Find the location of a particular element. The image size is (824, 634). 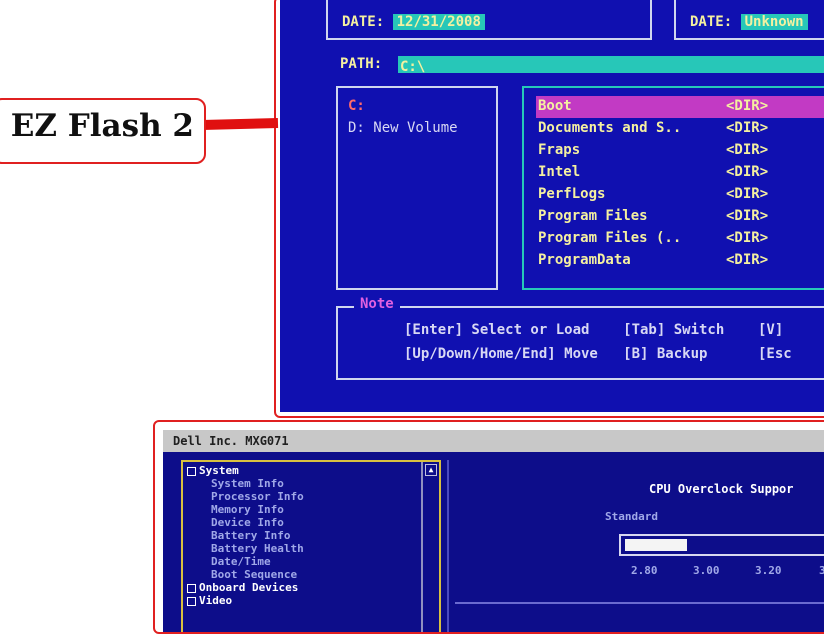

tree-item: Date/Time is located at coordinates (241, 561).